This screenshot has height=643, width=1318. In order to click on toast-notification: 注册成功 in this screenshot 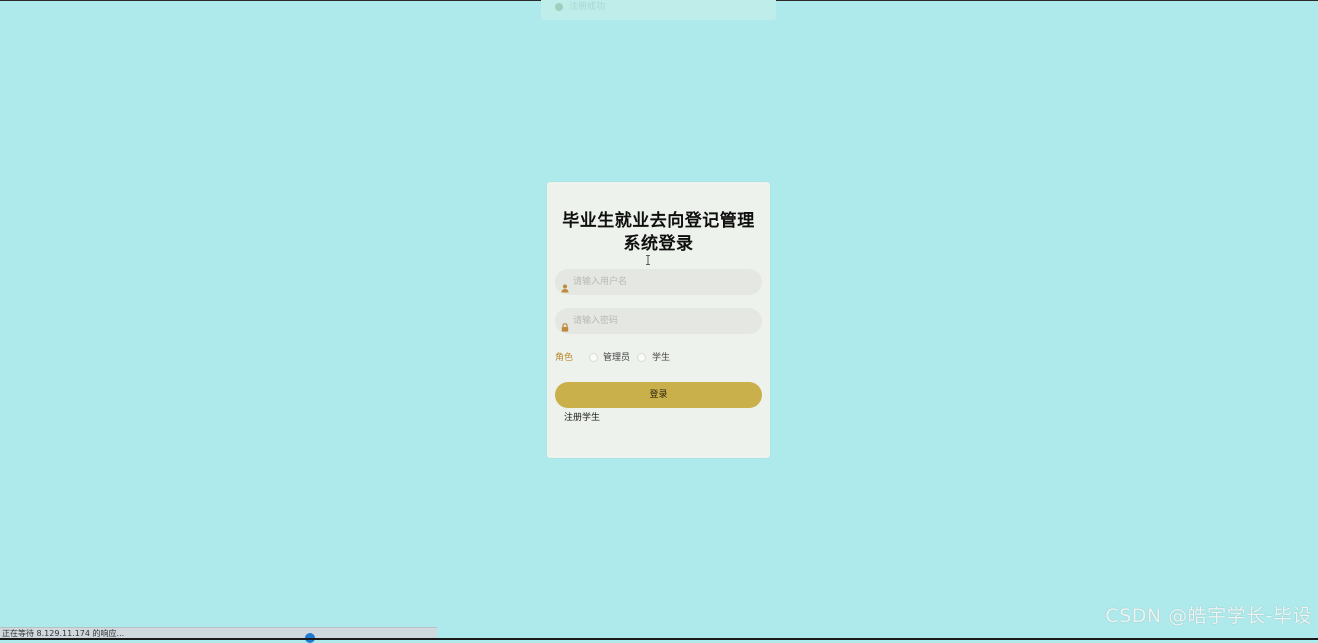, I will do `click(658, 10)`.